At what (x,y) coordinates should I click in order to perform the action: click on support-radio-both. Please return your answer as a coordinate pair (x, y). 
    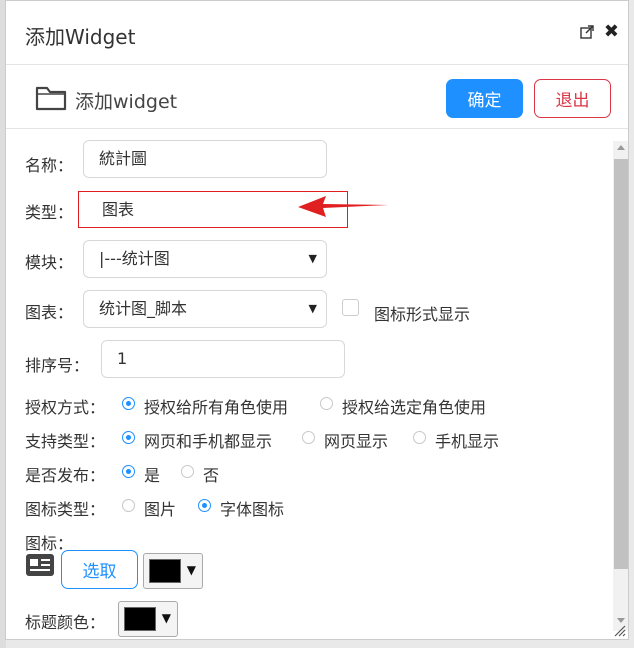
    Looking at the image, I should click on (128, 437).